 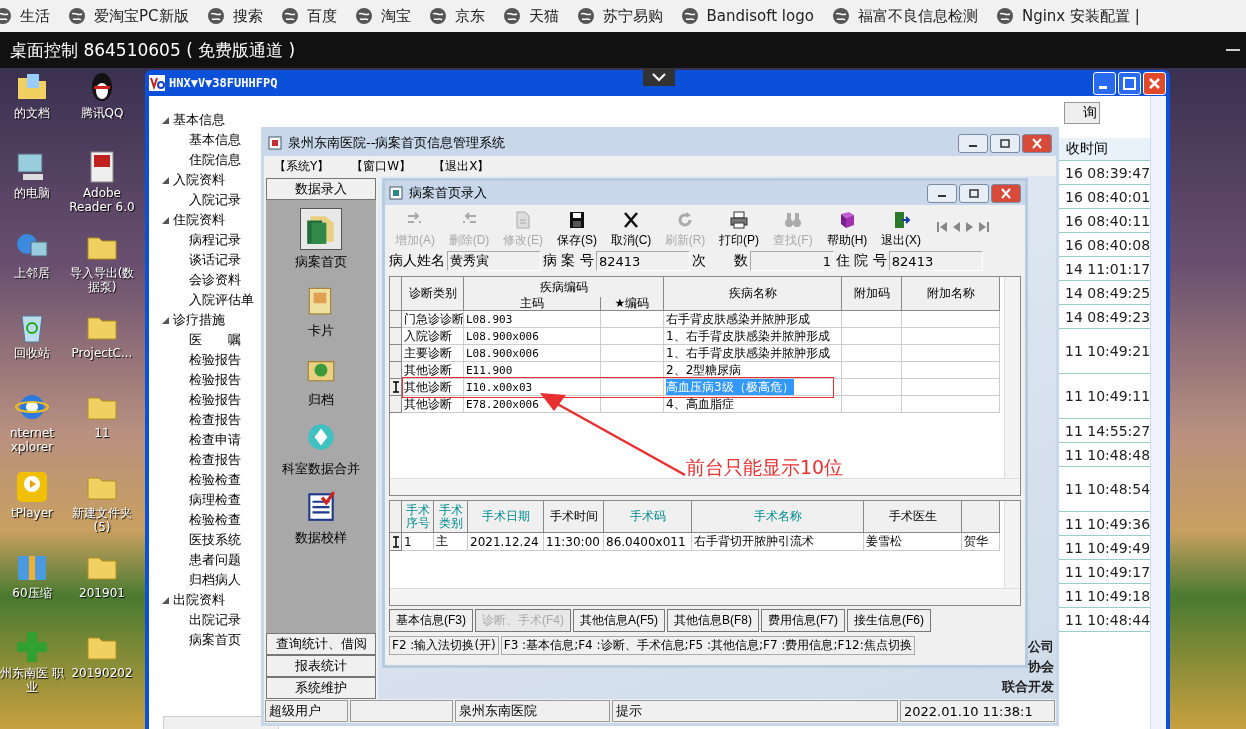 What do you see at coordinates (847, 229) in the screenshot?
I see `toolbar-button: 帮助(H)` at bounding box center [847, 229].